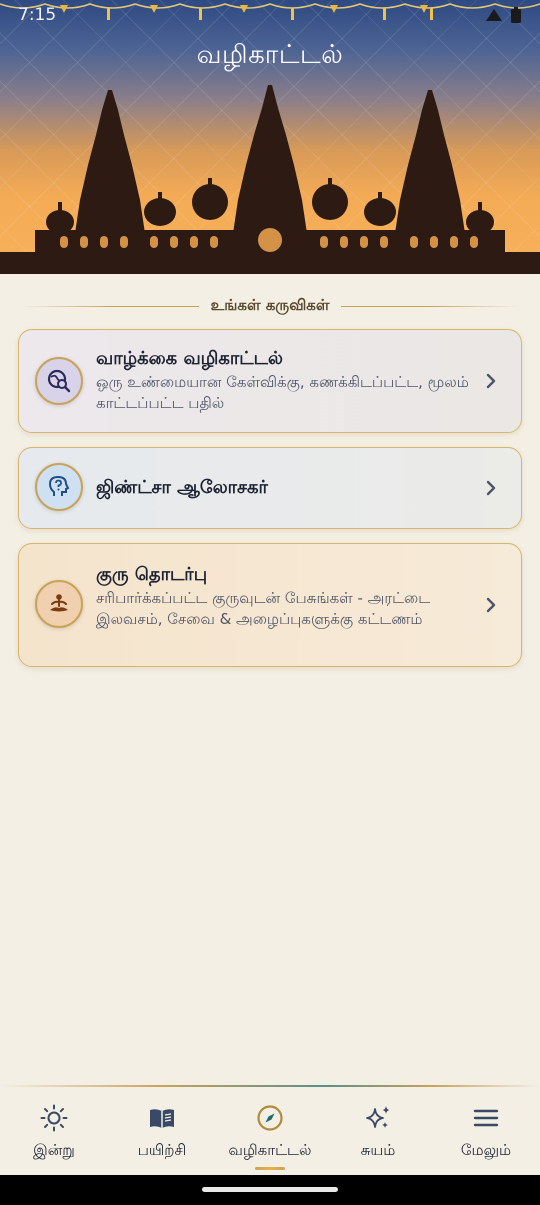 This screenshot has height=1205, width=540. I want to click on nav-item-guidance: வழிகாட்டல், so click(270, 1130).